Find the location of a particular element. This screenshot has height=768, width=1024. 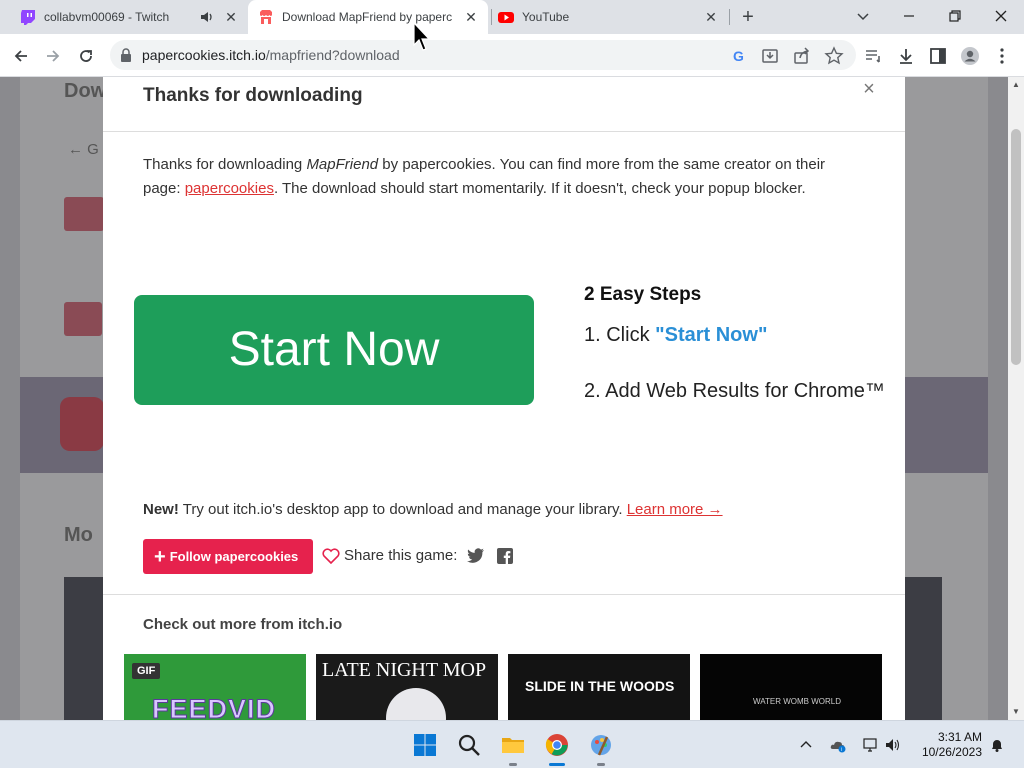

add-button-fragment is located at coordinates (83, 319).